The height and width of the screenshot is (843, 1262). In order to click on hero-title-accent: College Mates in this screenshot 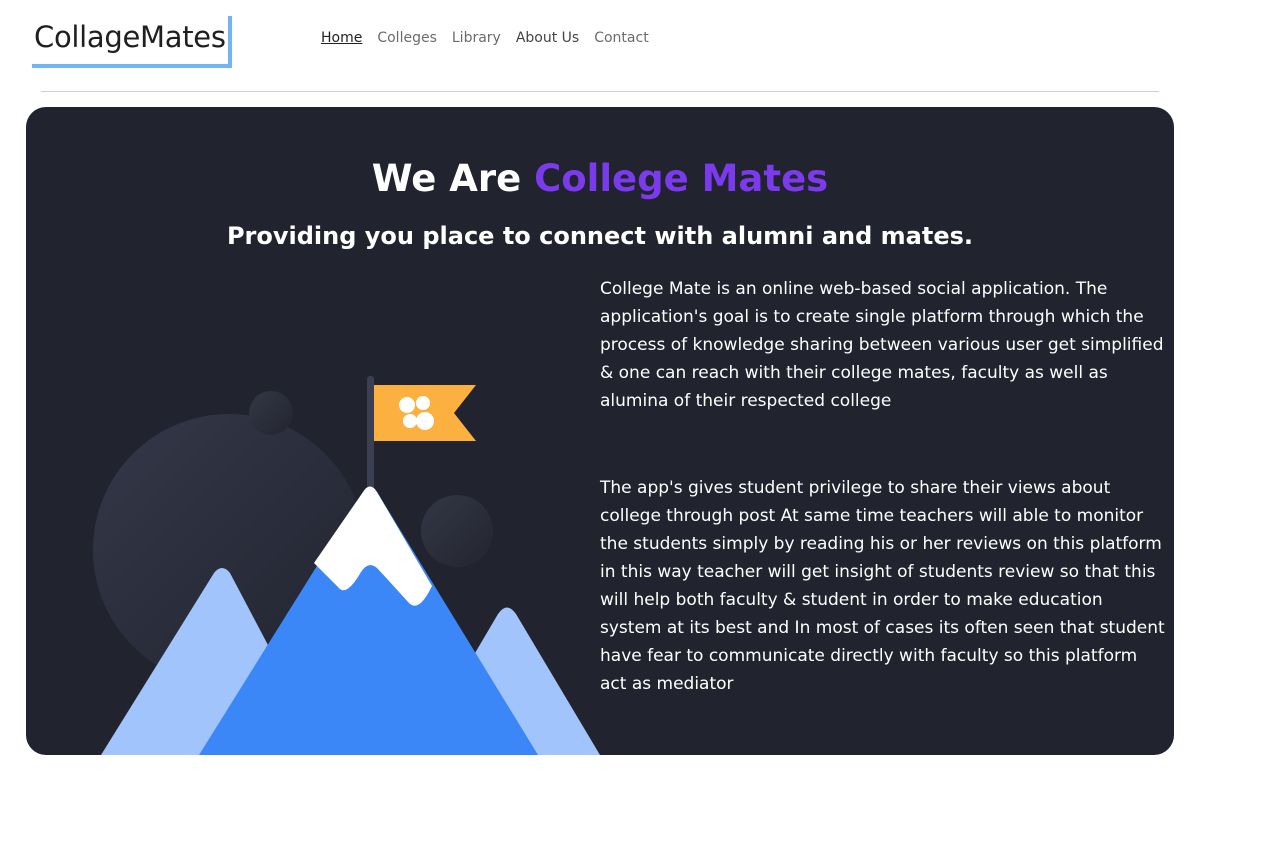, I will do `click(681, 178)`.